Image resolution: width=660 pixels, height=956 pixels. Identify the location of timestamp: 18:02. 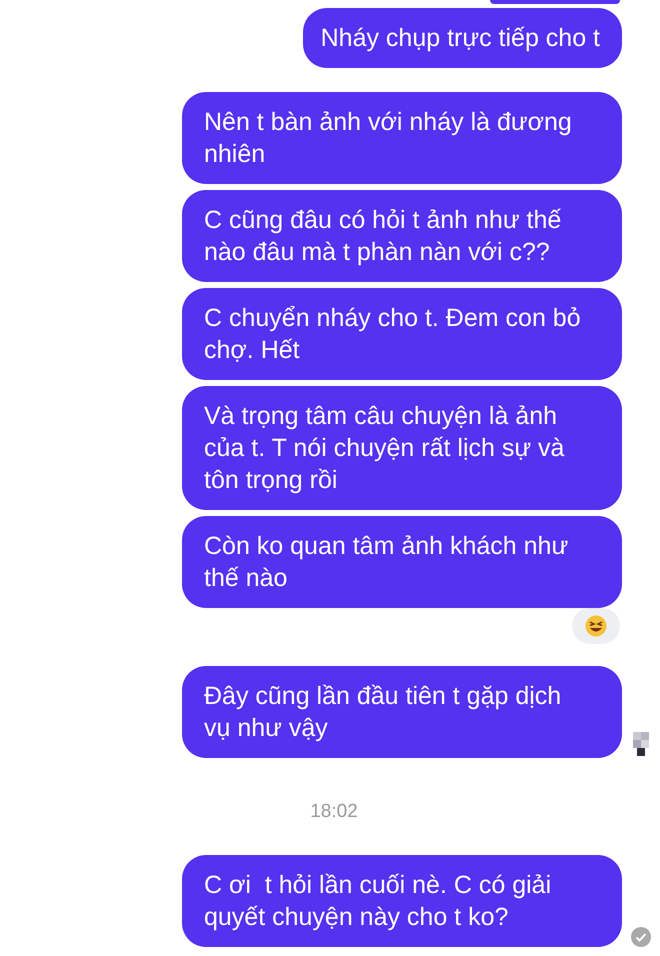
(333, 812).